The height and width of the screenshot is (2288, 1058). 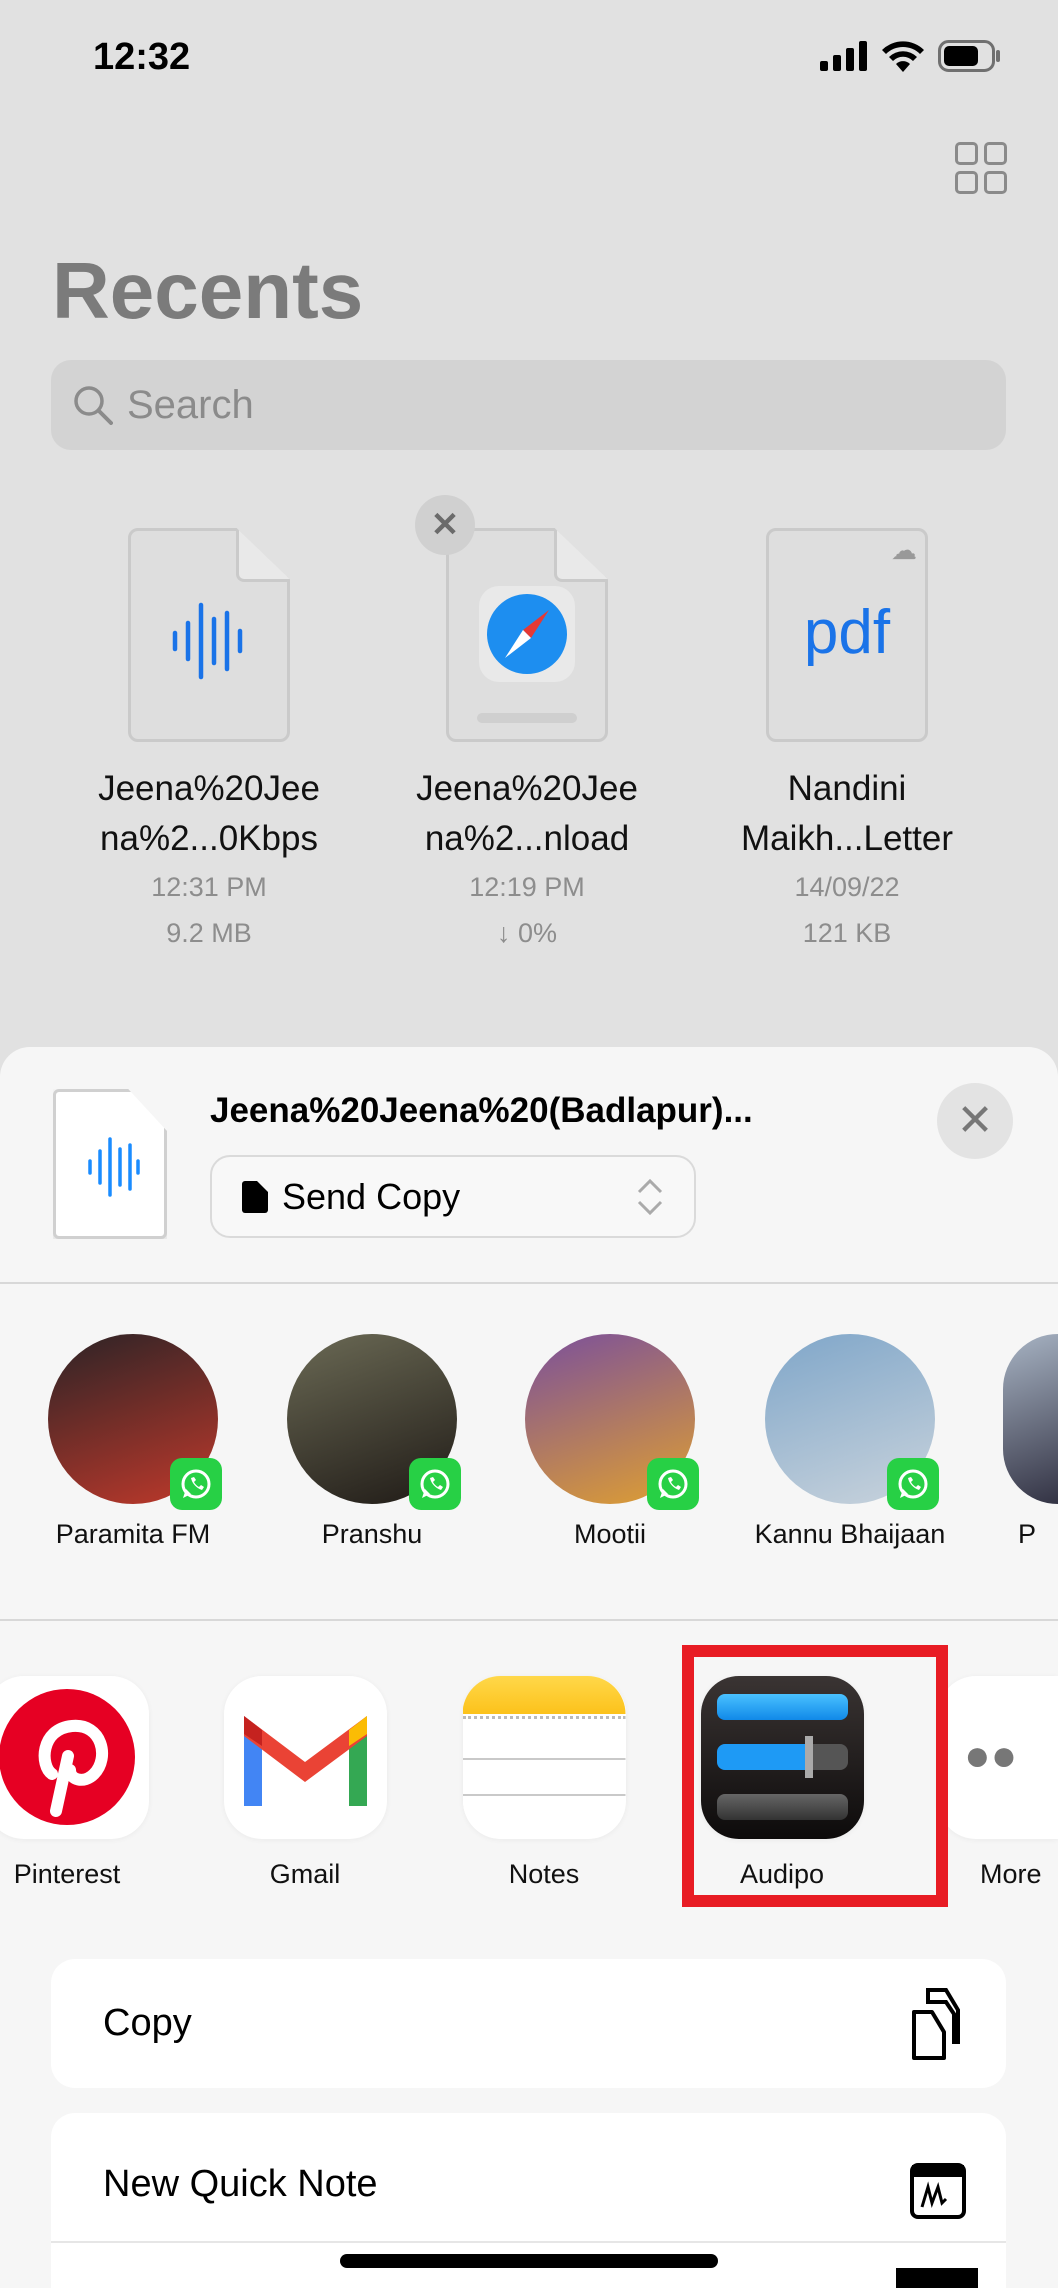 I want to click on status-icons, so click(x=911, y=56).